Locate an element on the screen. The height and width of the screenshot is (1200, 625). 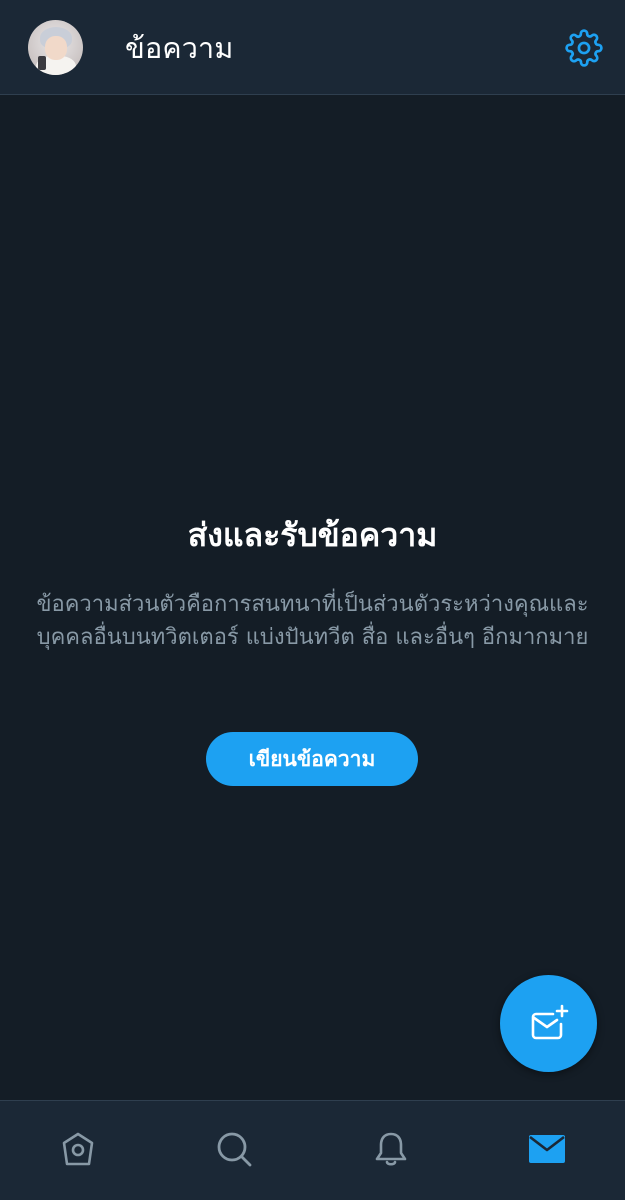
user-avatar is located at coordinates (55, 47).